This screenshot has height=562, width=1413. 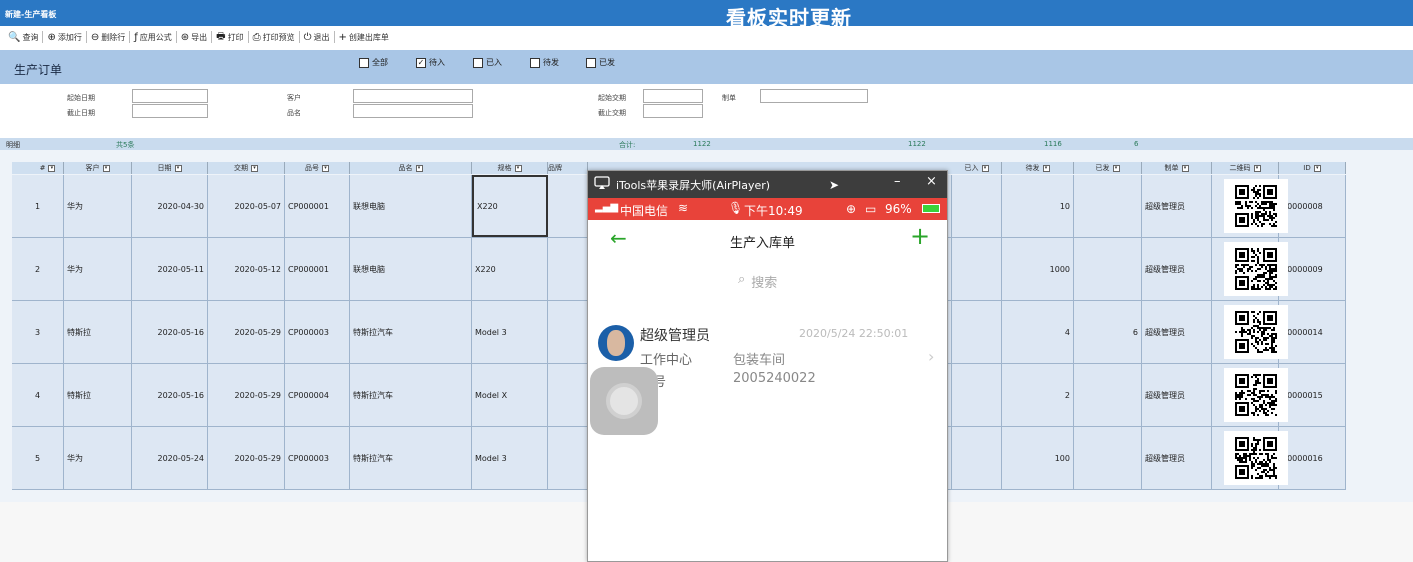 What do you see at coordinates (317, 37) in the screenshot?
I see `exit-button: ⏻ 退出` at bounding box center [317, 37].